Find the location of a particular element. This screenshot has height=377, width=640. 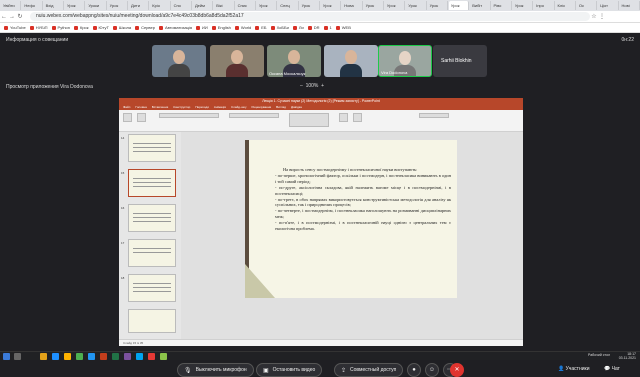

paragraph-tools is located at coordinates (254, 115).